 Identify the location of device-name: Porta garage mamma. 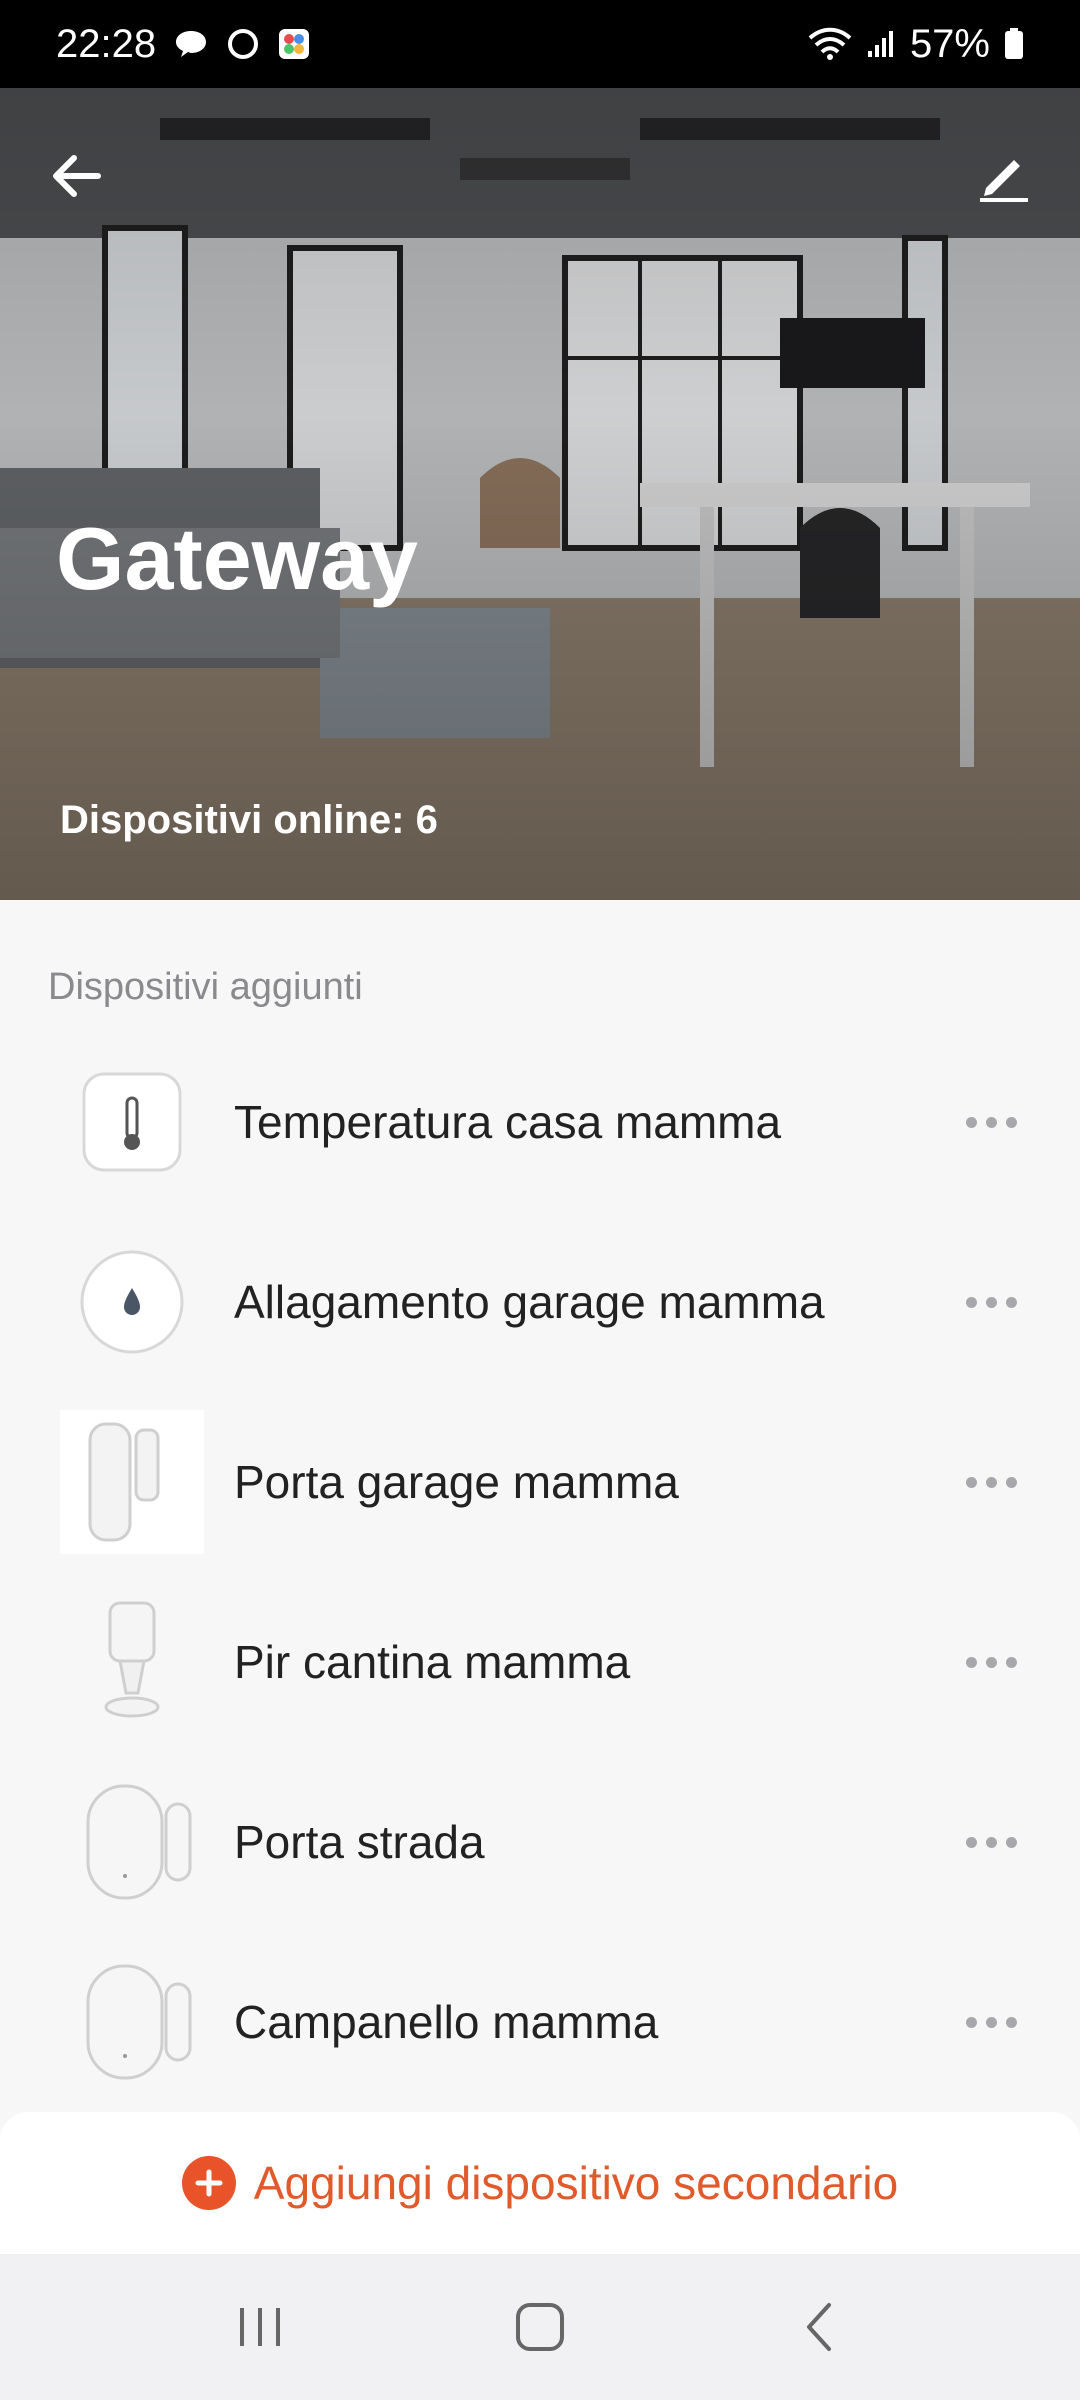
(456, 1482).